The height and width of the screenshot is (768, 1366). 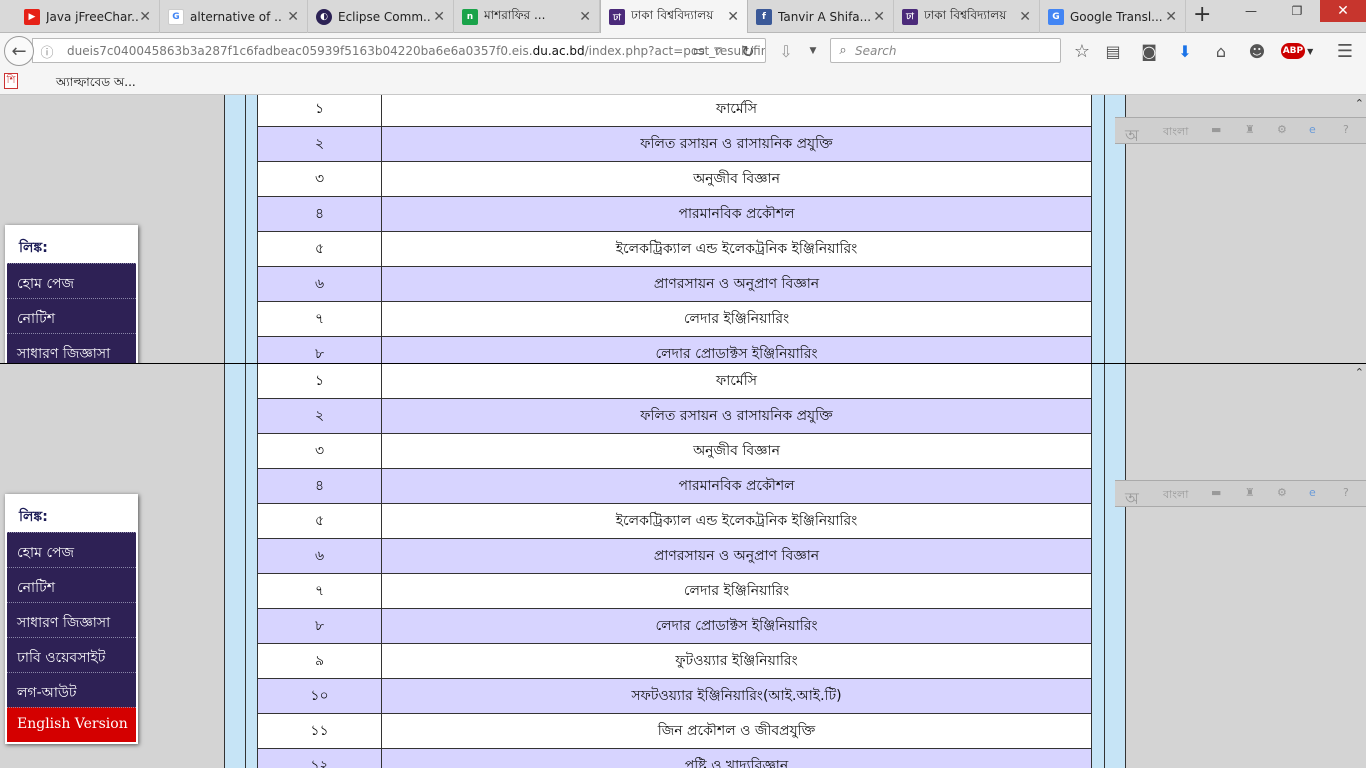 I want to click on row-number: ৯, so click(x=319, y=661).